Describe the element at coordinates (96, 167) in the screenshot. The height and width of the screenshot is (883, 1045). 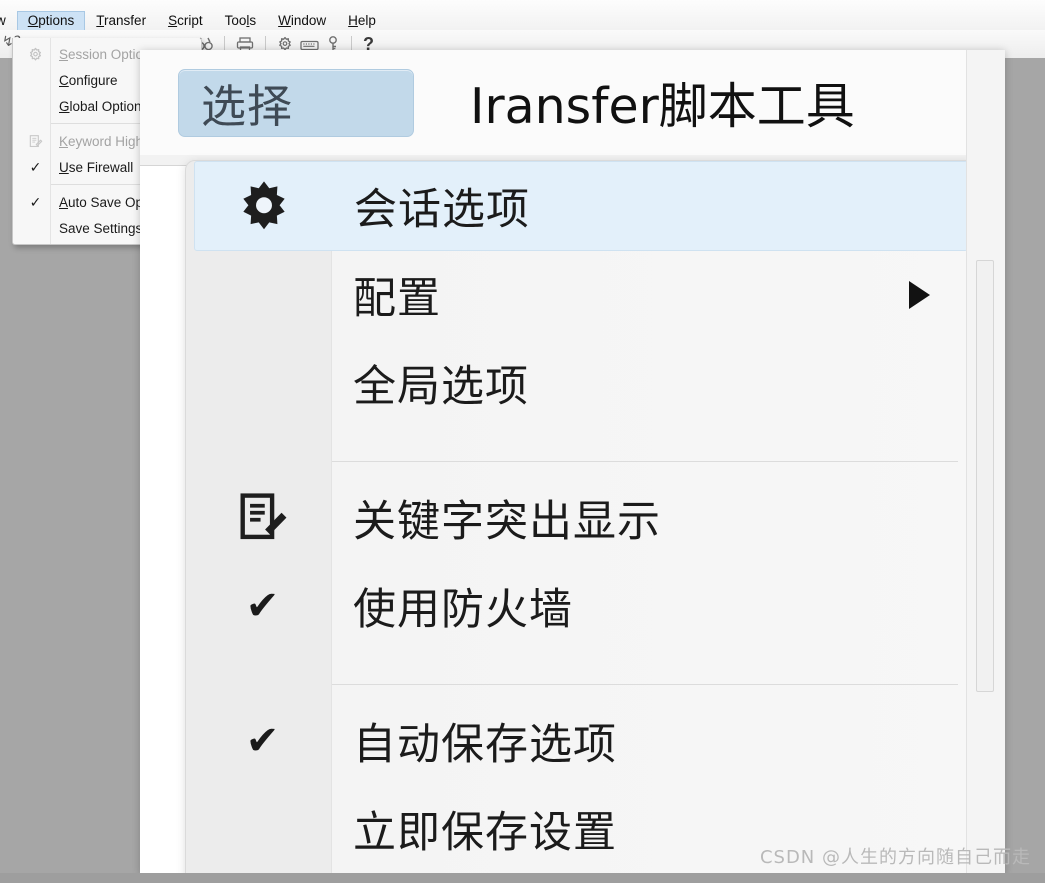
I see `menu-item-label: Use Firewall` at that location.